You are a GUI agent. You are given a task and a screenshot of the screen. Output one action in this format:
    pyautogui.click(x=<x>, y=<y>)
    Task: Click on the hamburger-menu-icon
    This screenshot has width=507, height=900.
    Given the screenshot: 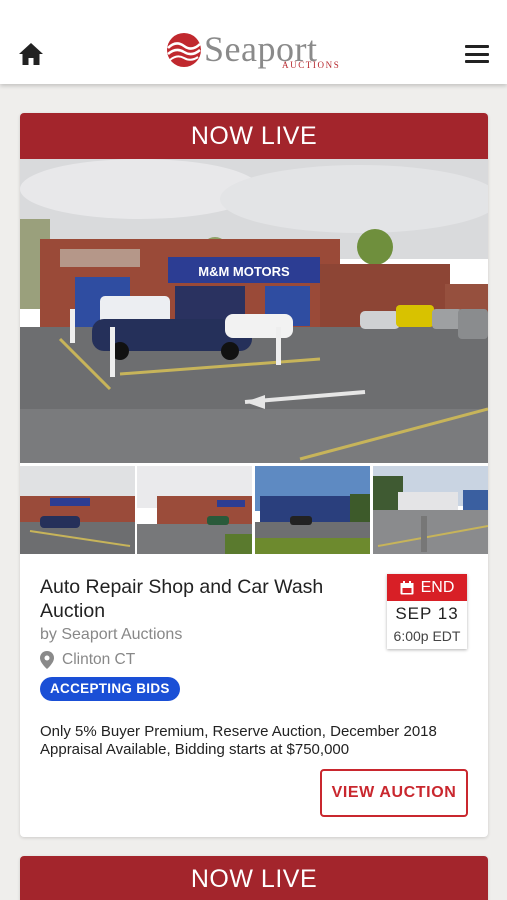 What is the action you would take?
    pyautogui.click(x=477, y=54)
    